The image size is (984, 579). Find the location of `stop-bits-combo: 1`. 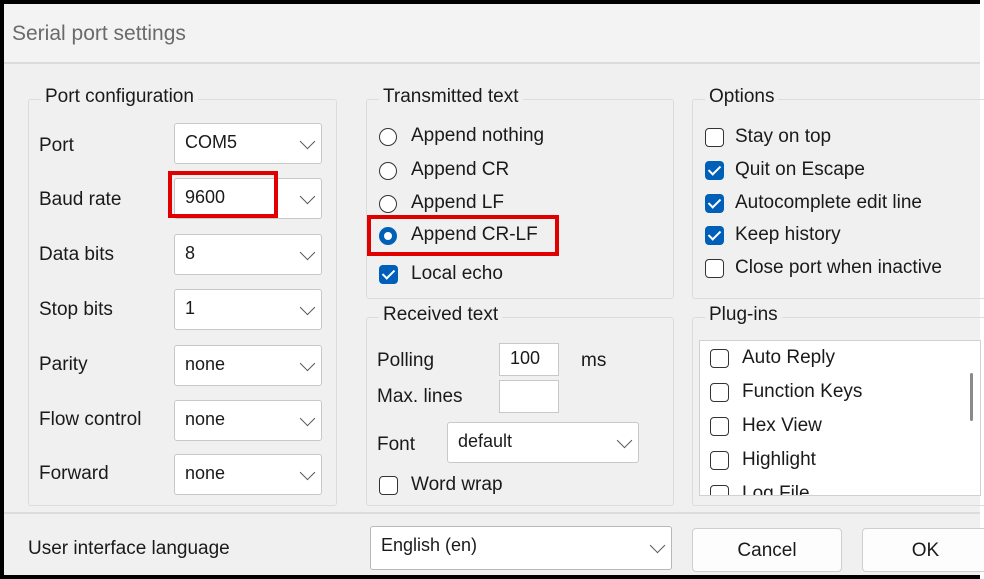

stop-bits-combo: 1 is located at coordinates (248, 309).